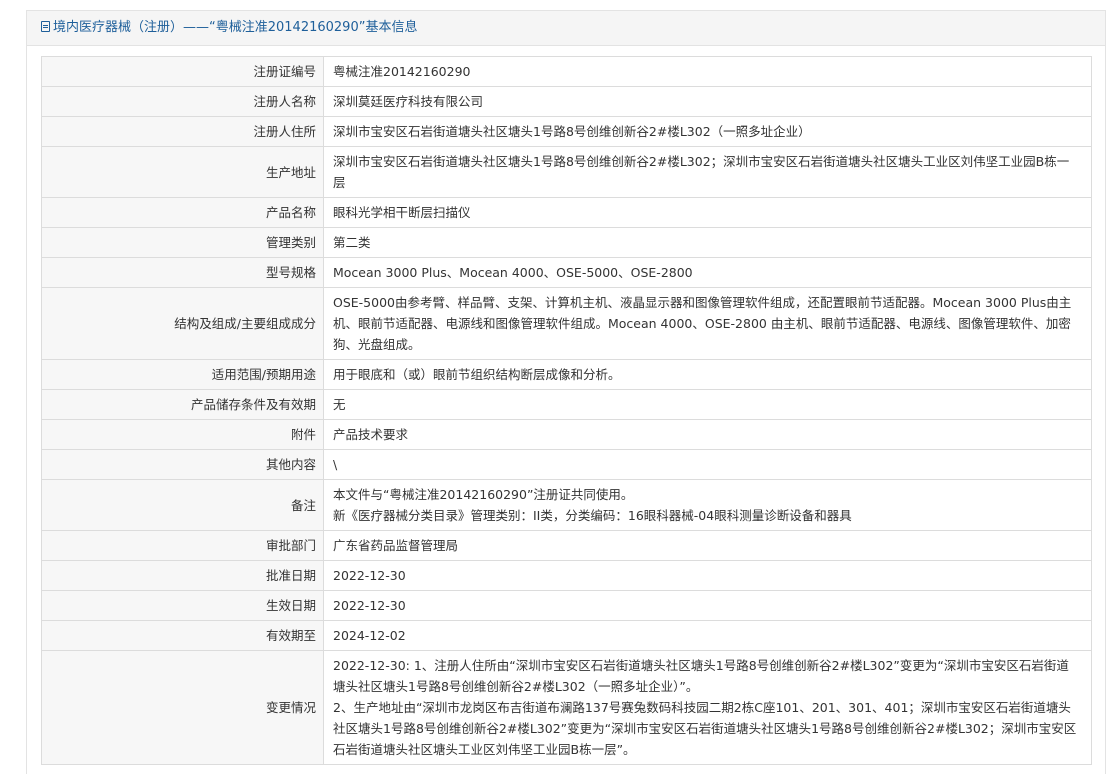 The height and width of the screenshot is (774, 1108). I want to click on field-value-line: 粤械注准20142160290, so click(402, 71).